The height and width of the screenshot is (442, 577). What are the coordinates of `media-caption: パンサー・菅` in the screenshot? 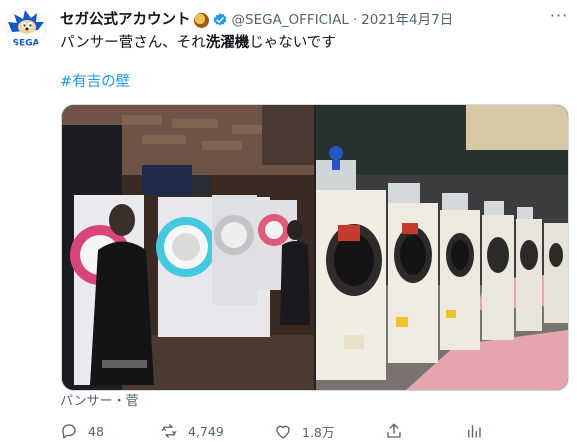 It's located at (99, 402).